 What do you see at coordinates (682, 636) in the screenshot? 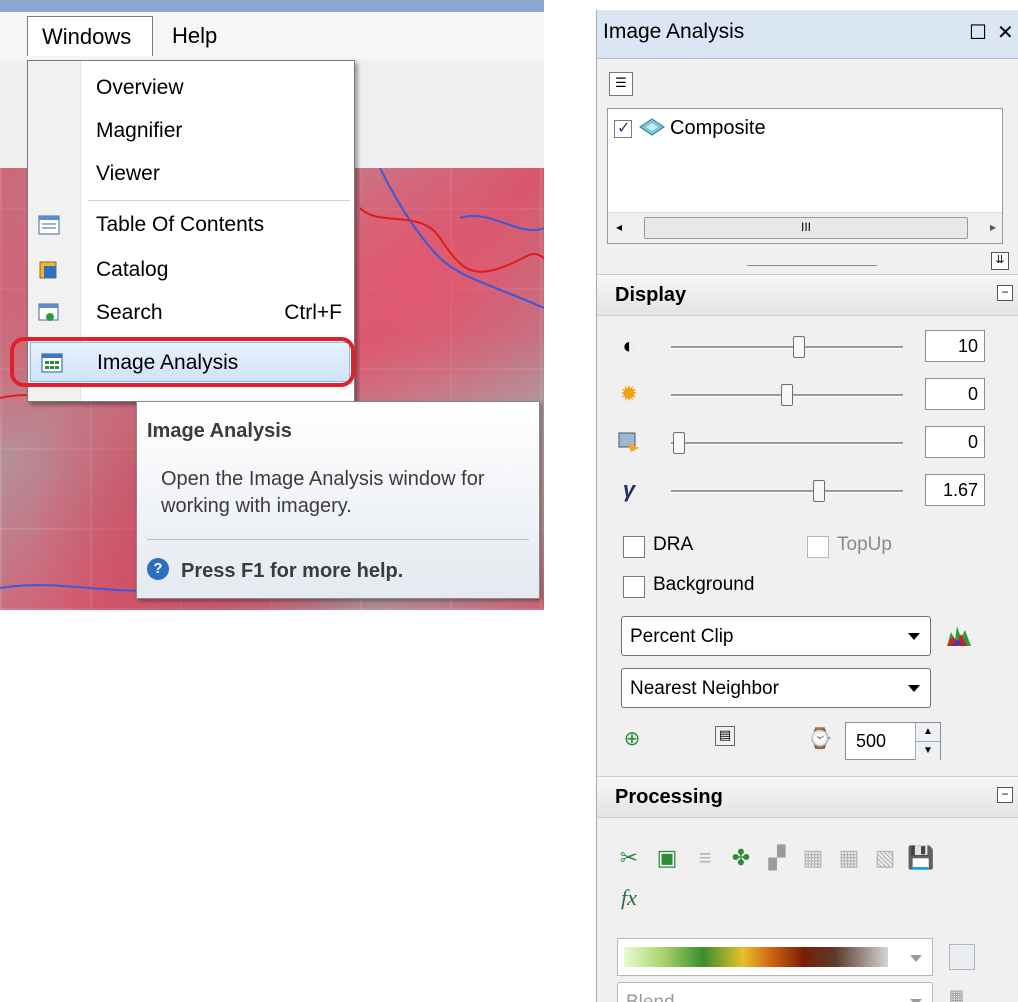
I see `select-value: Percent Clip` at bounding box center [682, 636].